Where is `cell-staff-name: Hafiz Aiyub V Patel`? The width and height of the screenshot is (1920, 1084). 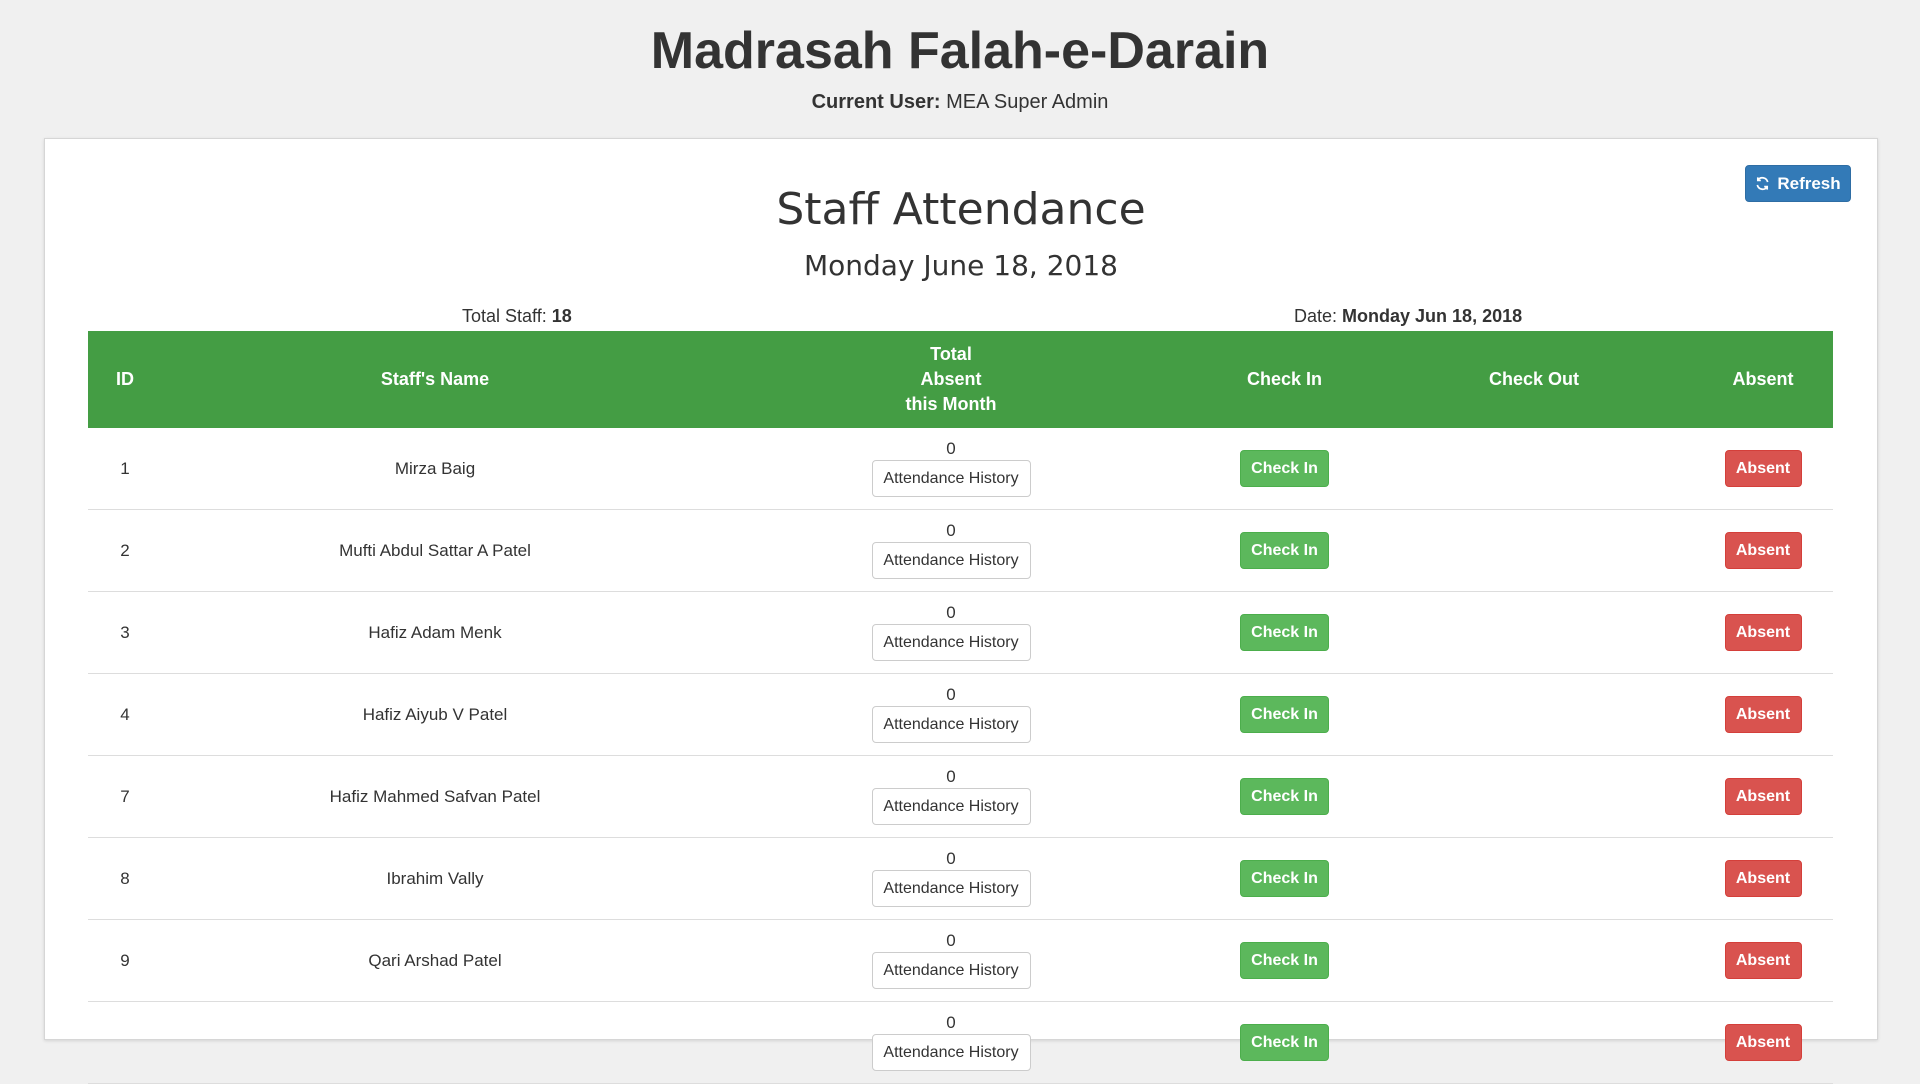 cell-staff-name: Hafiz Aiyub V Patel is located at coordinates (435, 714).